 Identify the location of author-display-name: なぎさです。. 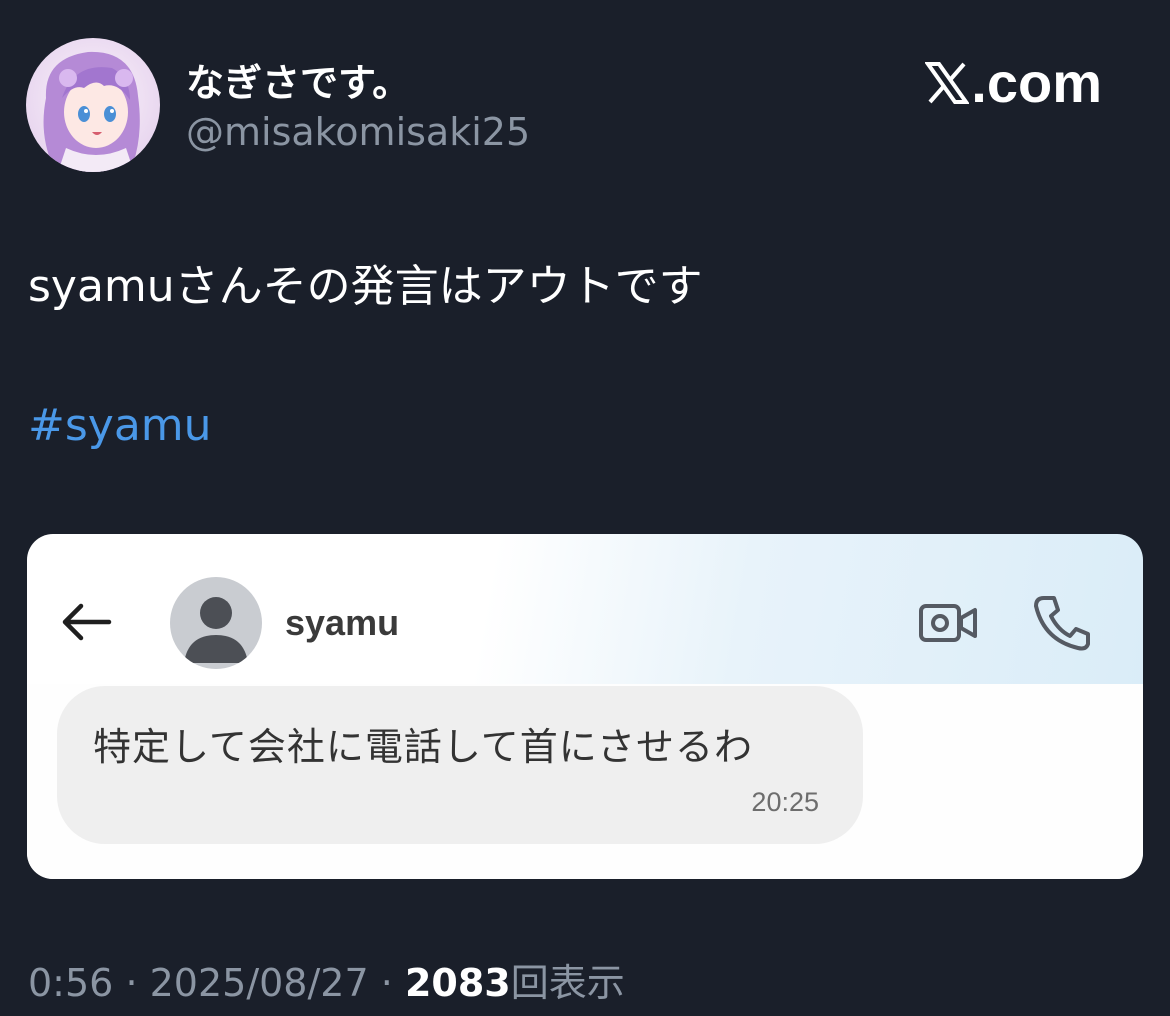
(298, 79).